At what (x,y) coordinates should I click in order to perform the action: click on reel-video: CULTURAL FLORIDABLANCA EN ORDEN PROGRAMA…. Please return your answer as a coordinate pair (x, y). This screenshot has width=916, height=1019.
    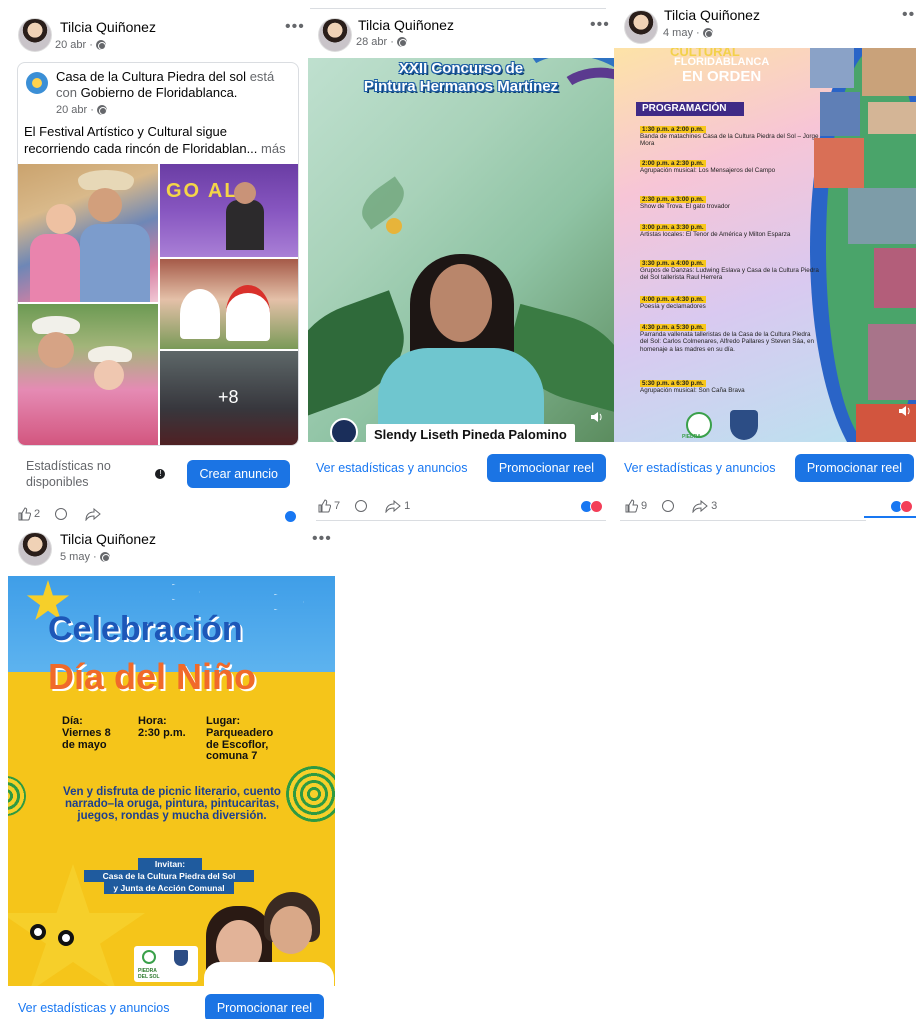
    Looking at the image, I should click on (765, 245).